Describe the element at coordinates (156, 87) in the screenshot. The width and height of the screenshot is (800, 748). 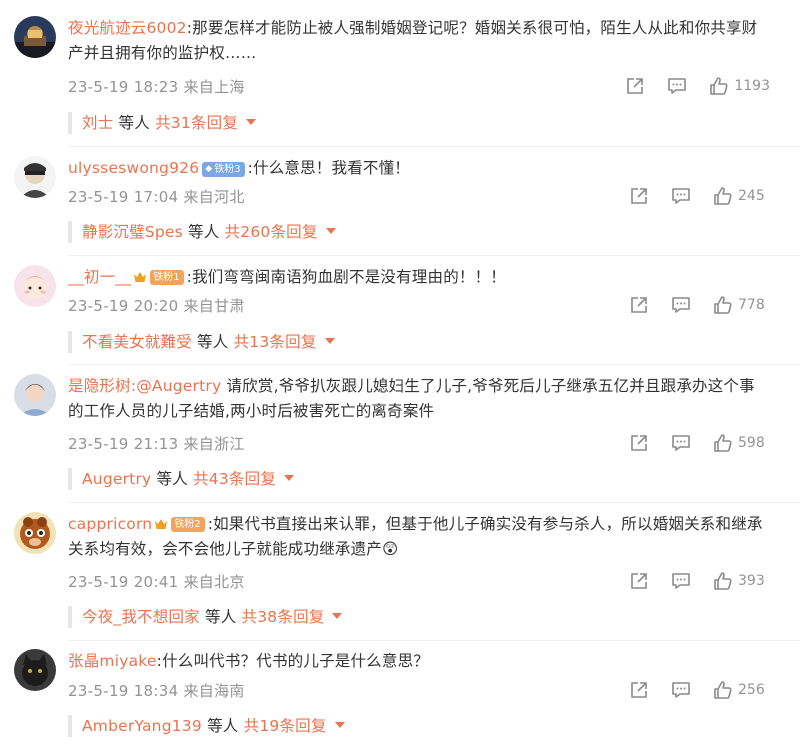
I see `comment-meta: 23-5-19 18:23 来自上海` at that location.